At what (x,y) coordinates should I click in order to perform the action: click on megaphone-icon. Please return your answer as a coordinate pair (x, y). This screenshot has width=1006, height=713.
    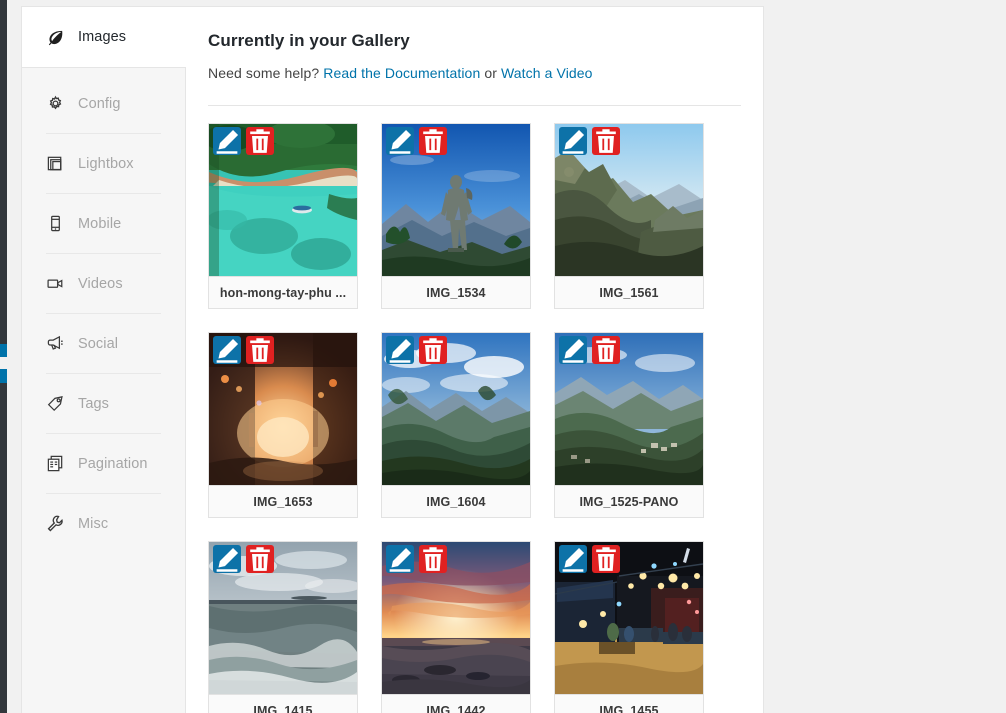
    Looking at the image, I should click on (59, 343).